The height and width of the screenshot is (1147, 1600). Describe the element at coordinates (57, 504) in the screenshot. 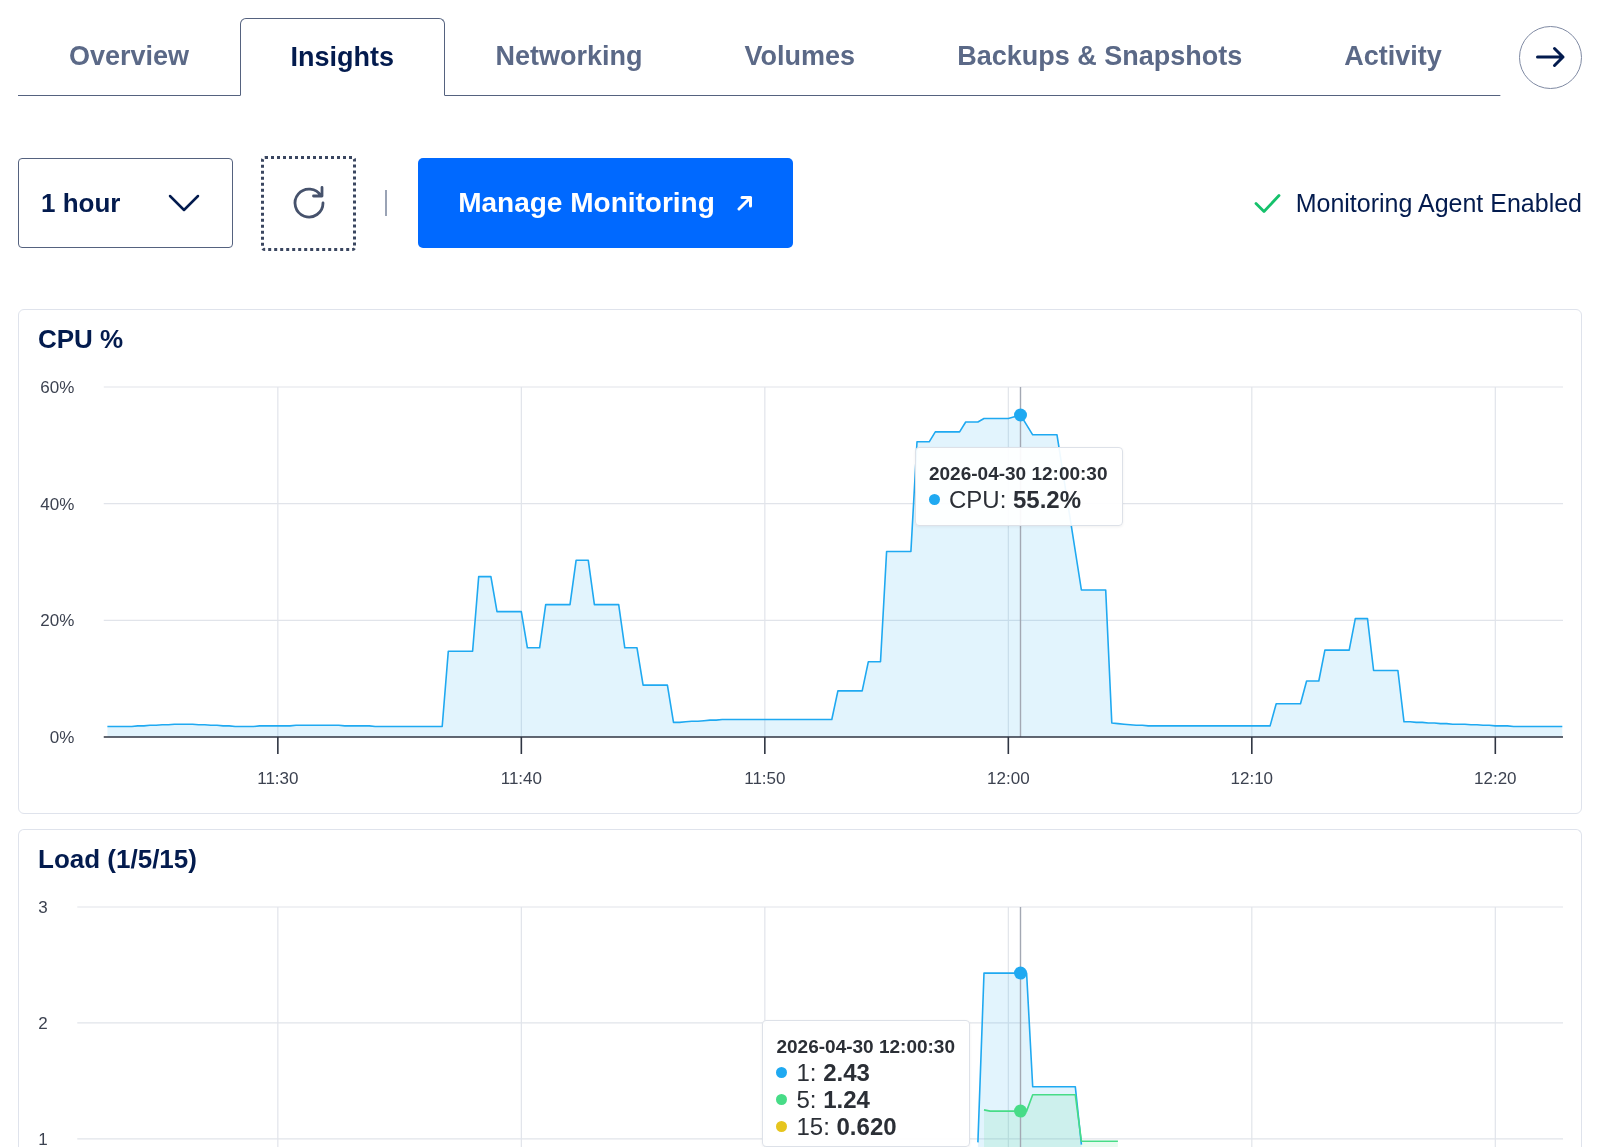

I see `axis-label: 40%` at that location.